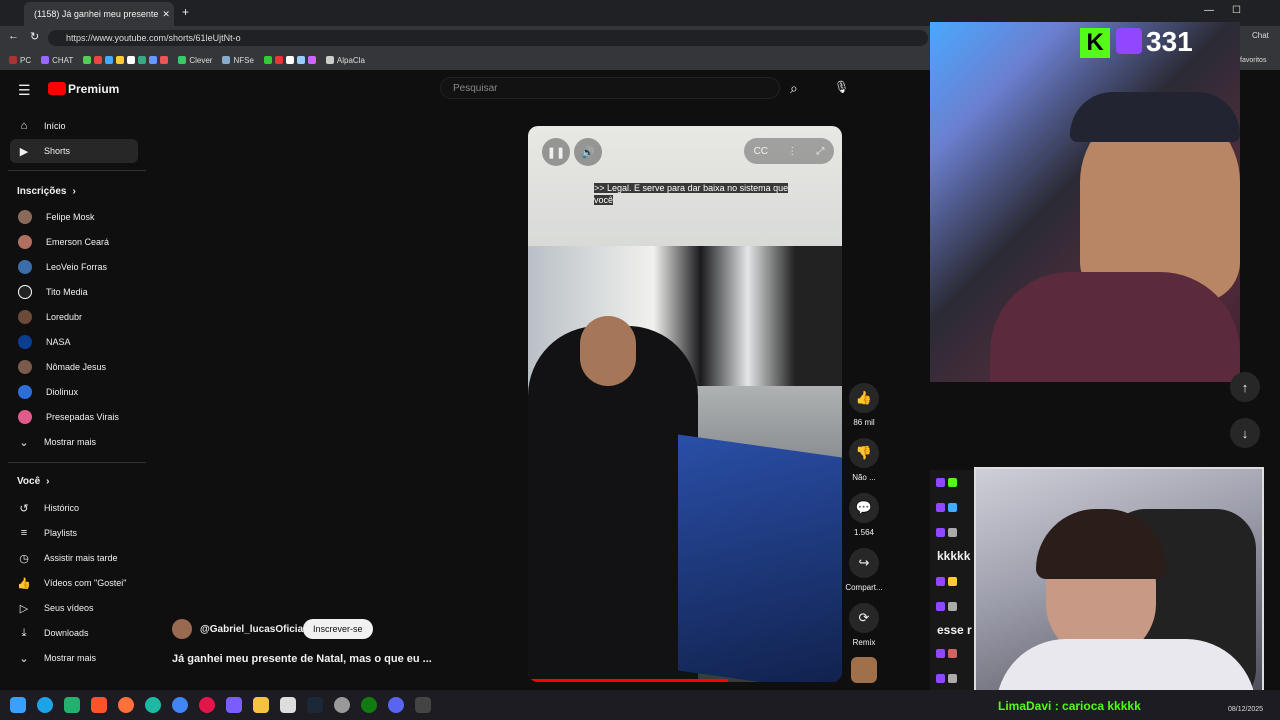 This screenshot has width=1280, height=720. What do you see at coordinates (74, 608) in the screenshot?
I see `sidebar-item-your-videos: ▷ Seus vídeos` at bounding box center [74, 608].